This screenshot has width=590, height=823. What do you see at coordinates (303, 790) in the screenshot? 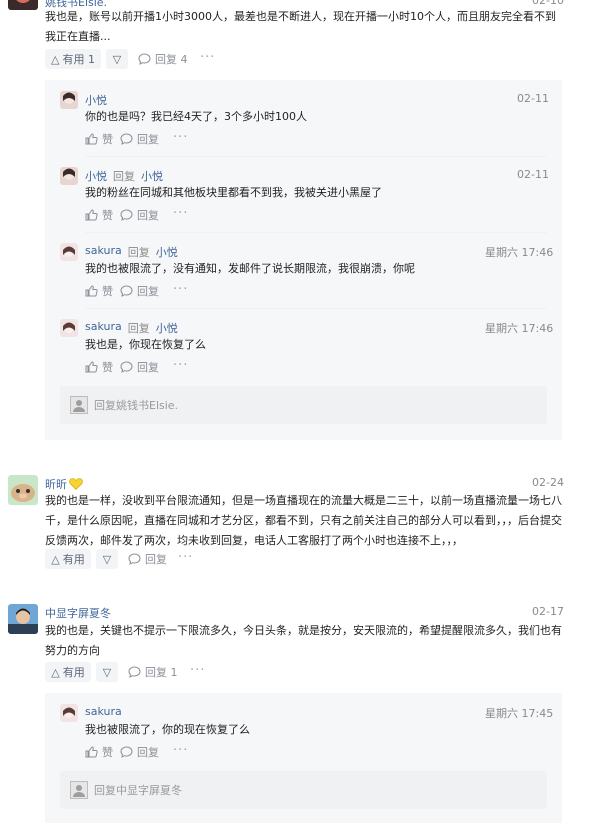
I see `reply-input: 回复中显字屏夏冬` at bounding box center [303, 790].